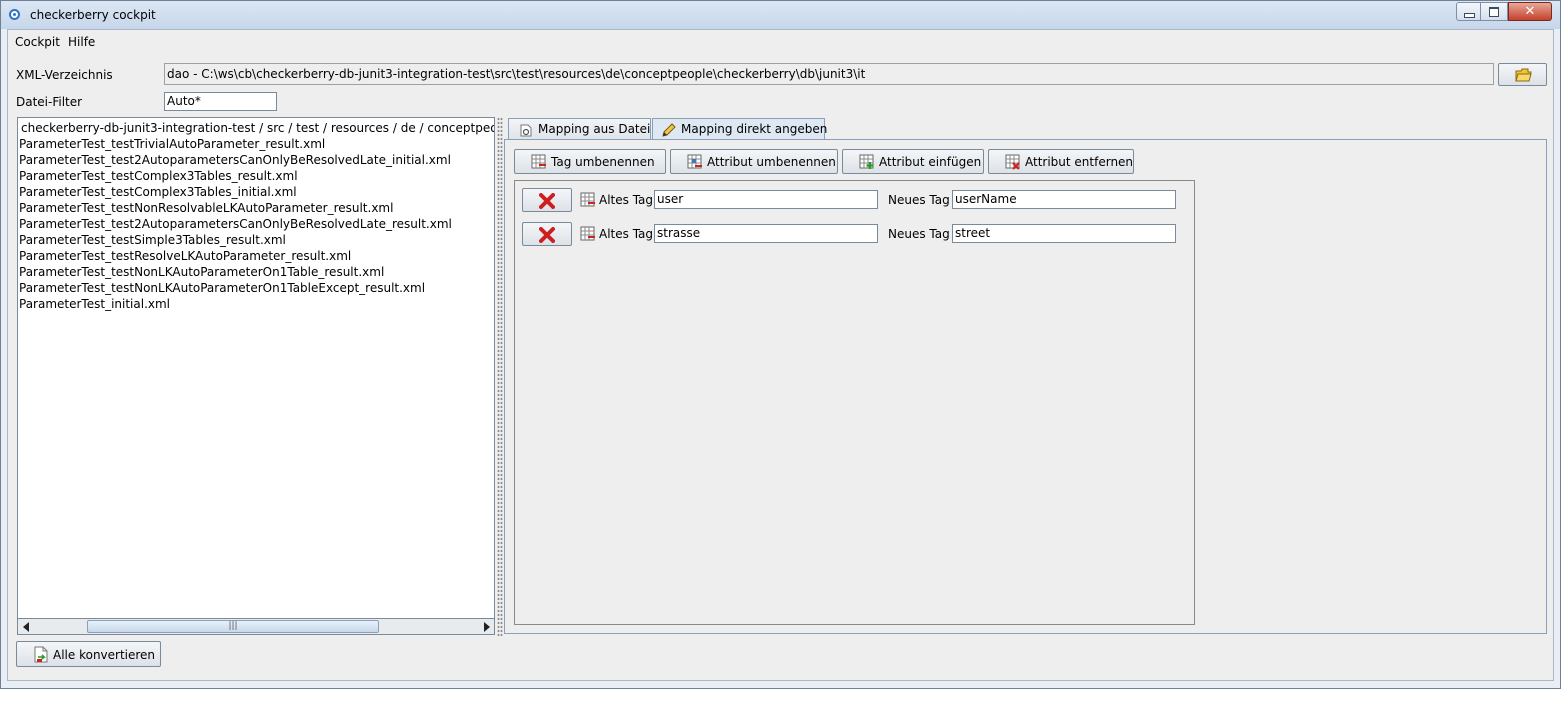 This screenshot has width=1561, height=720. Describe the element at coordinates (526, 130) in the screenshot. I see `file-gear-icon` at that location.